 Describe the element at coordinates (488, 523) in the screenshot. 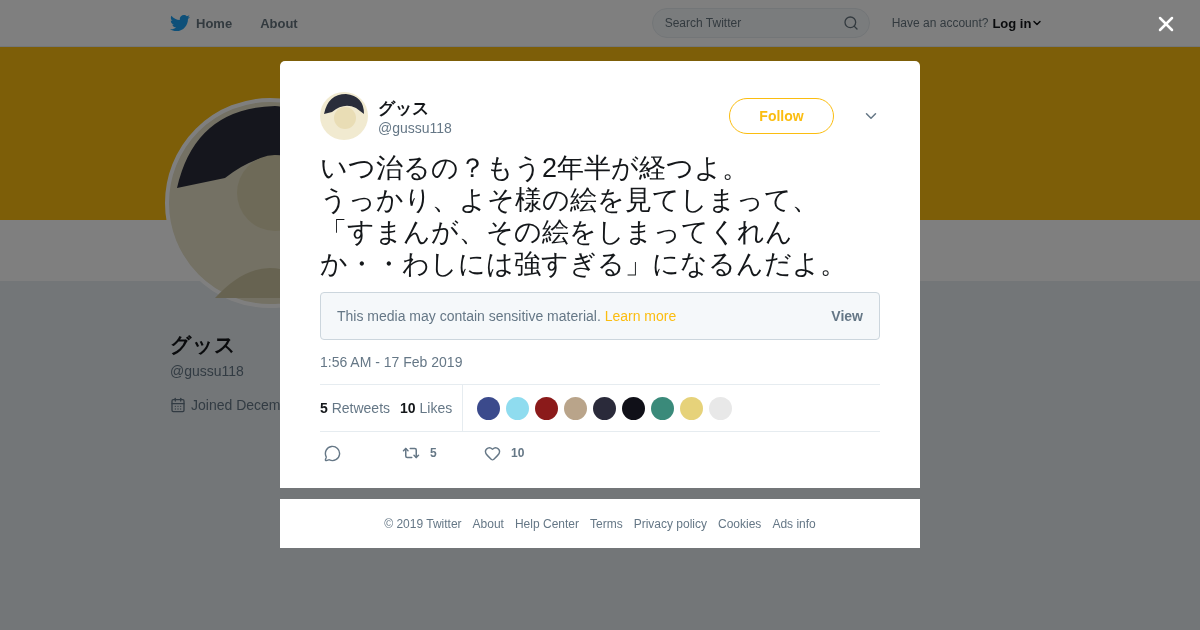

I see `footer-link: About` at that location.